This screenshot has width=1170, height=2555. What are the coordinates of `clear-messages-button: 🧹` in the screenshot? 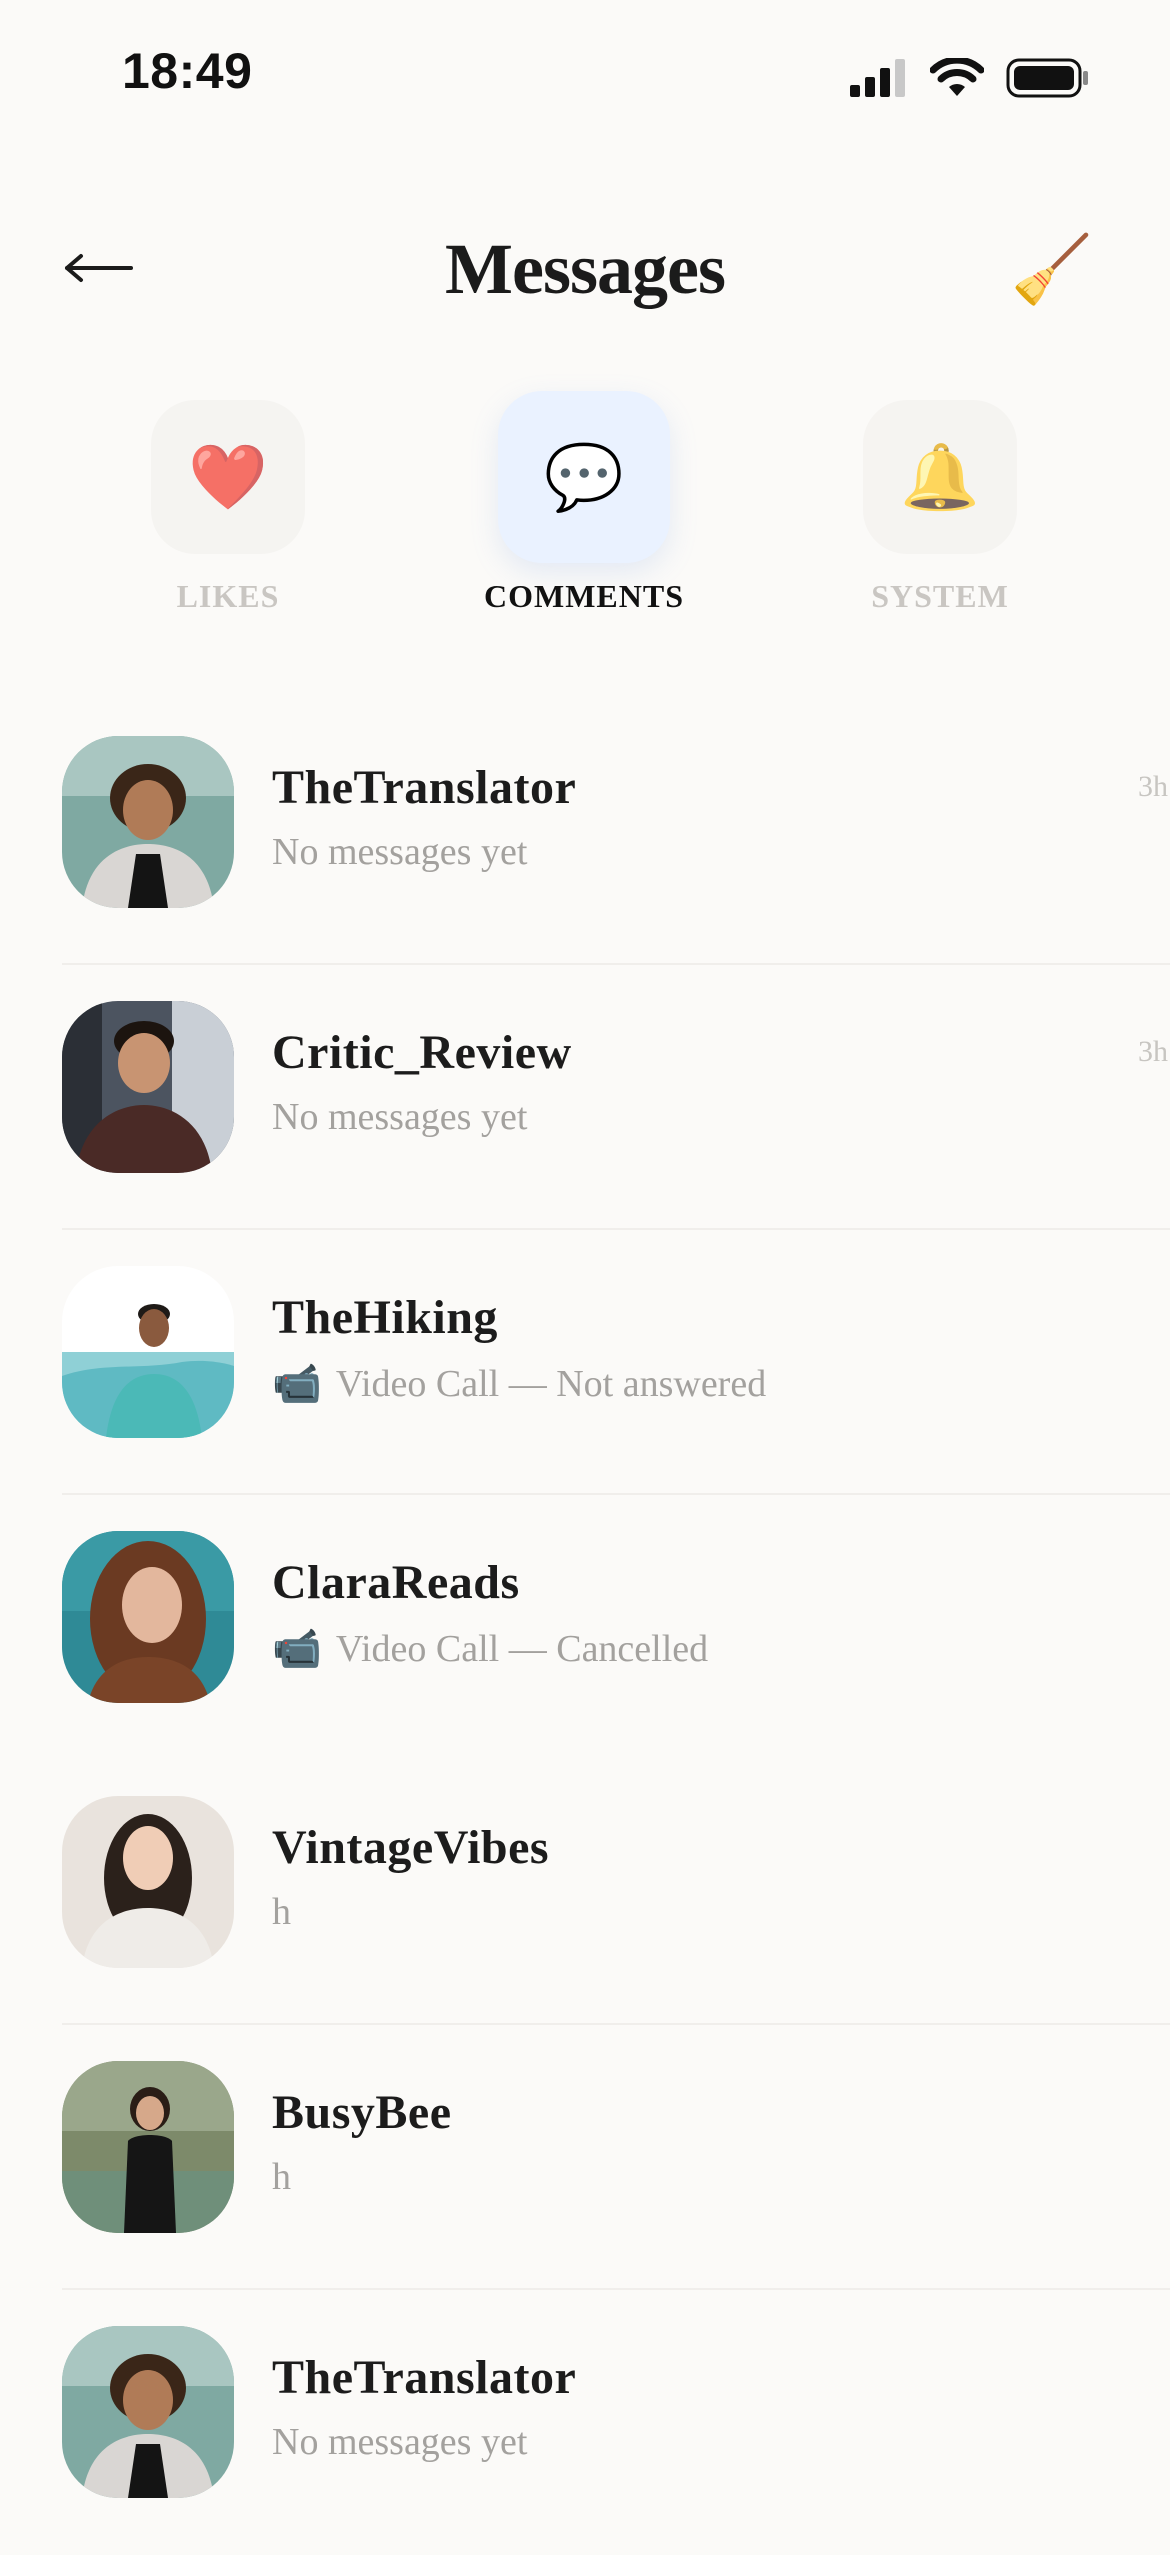 It's located at (1052, 270).